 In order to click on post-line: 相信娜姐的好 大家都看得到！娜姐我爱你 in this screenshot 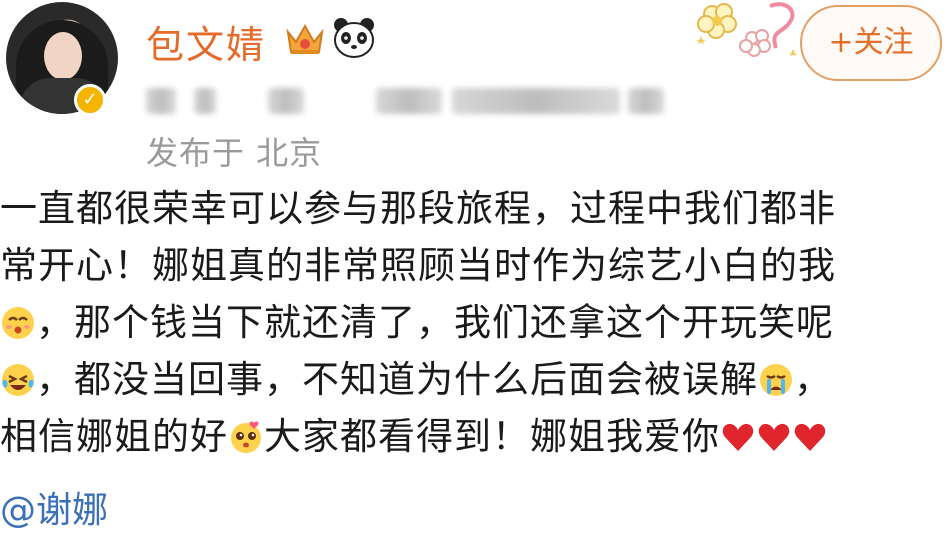, I will do `click(473, 436)`.